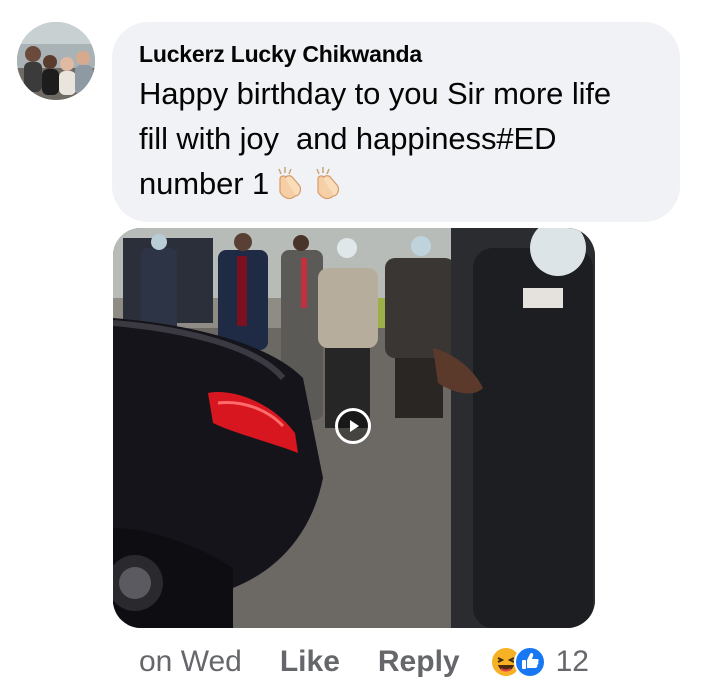 The width and height of the screenshot is (720, 687). Describe the element at coordinates (396, 54) in the screenshot. I see `comment-author-name: Luckerz Lucky Chikwanda` at that location.